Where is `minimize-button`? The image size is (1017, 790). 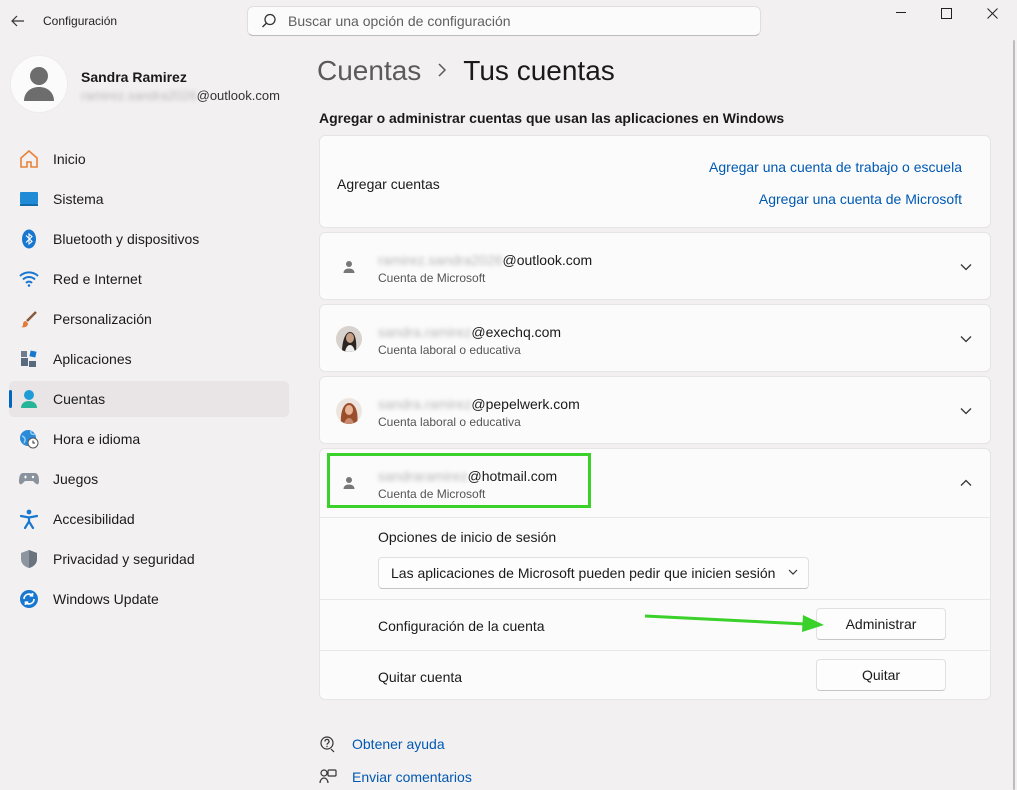
minimize-button is located at coordinates (901, 13).